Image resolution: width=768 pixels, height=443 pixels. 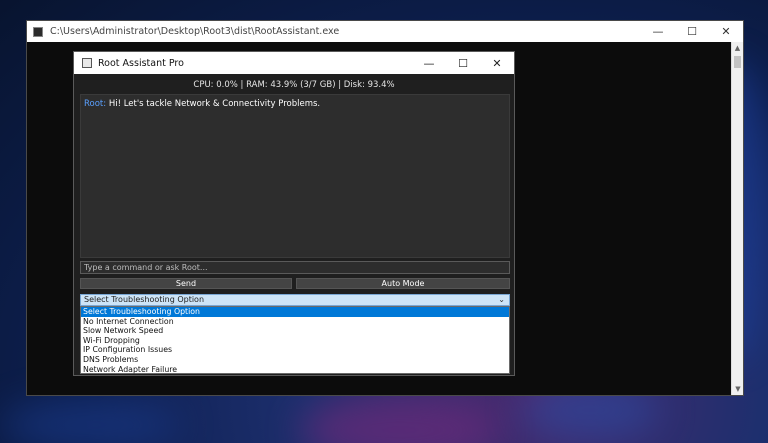 I want to click on console-minimize-button: —, so click(x=658, y=31).